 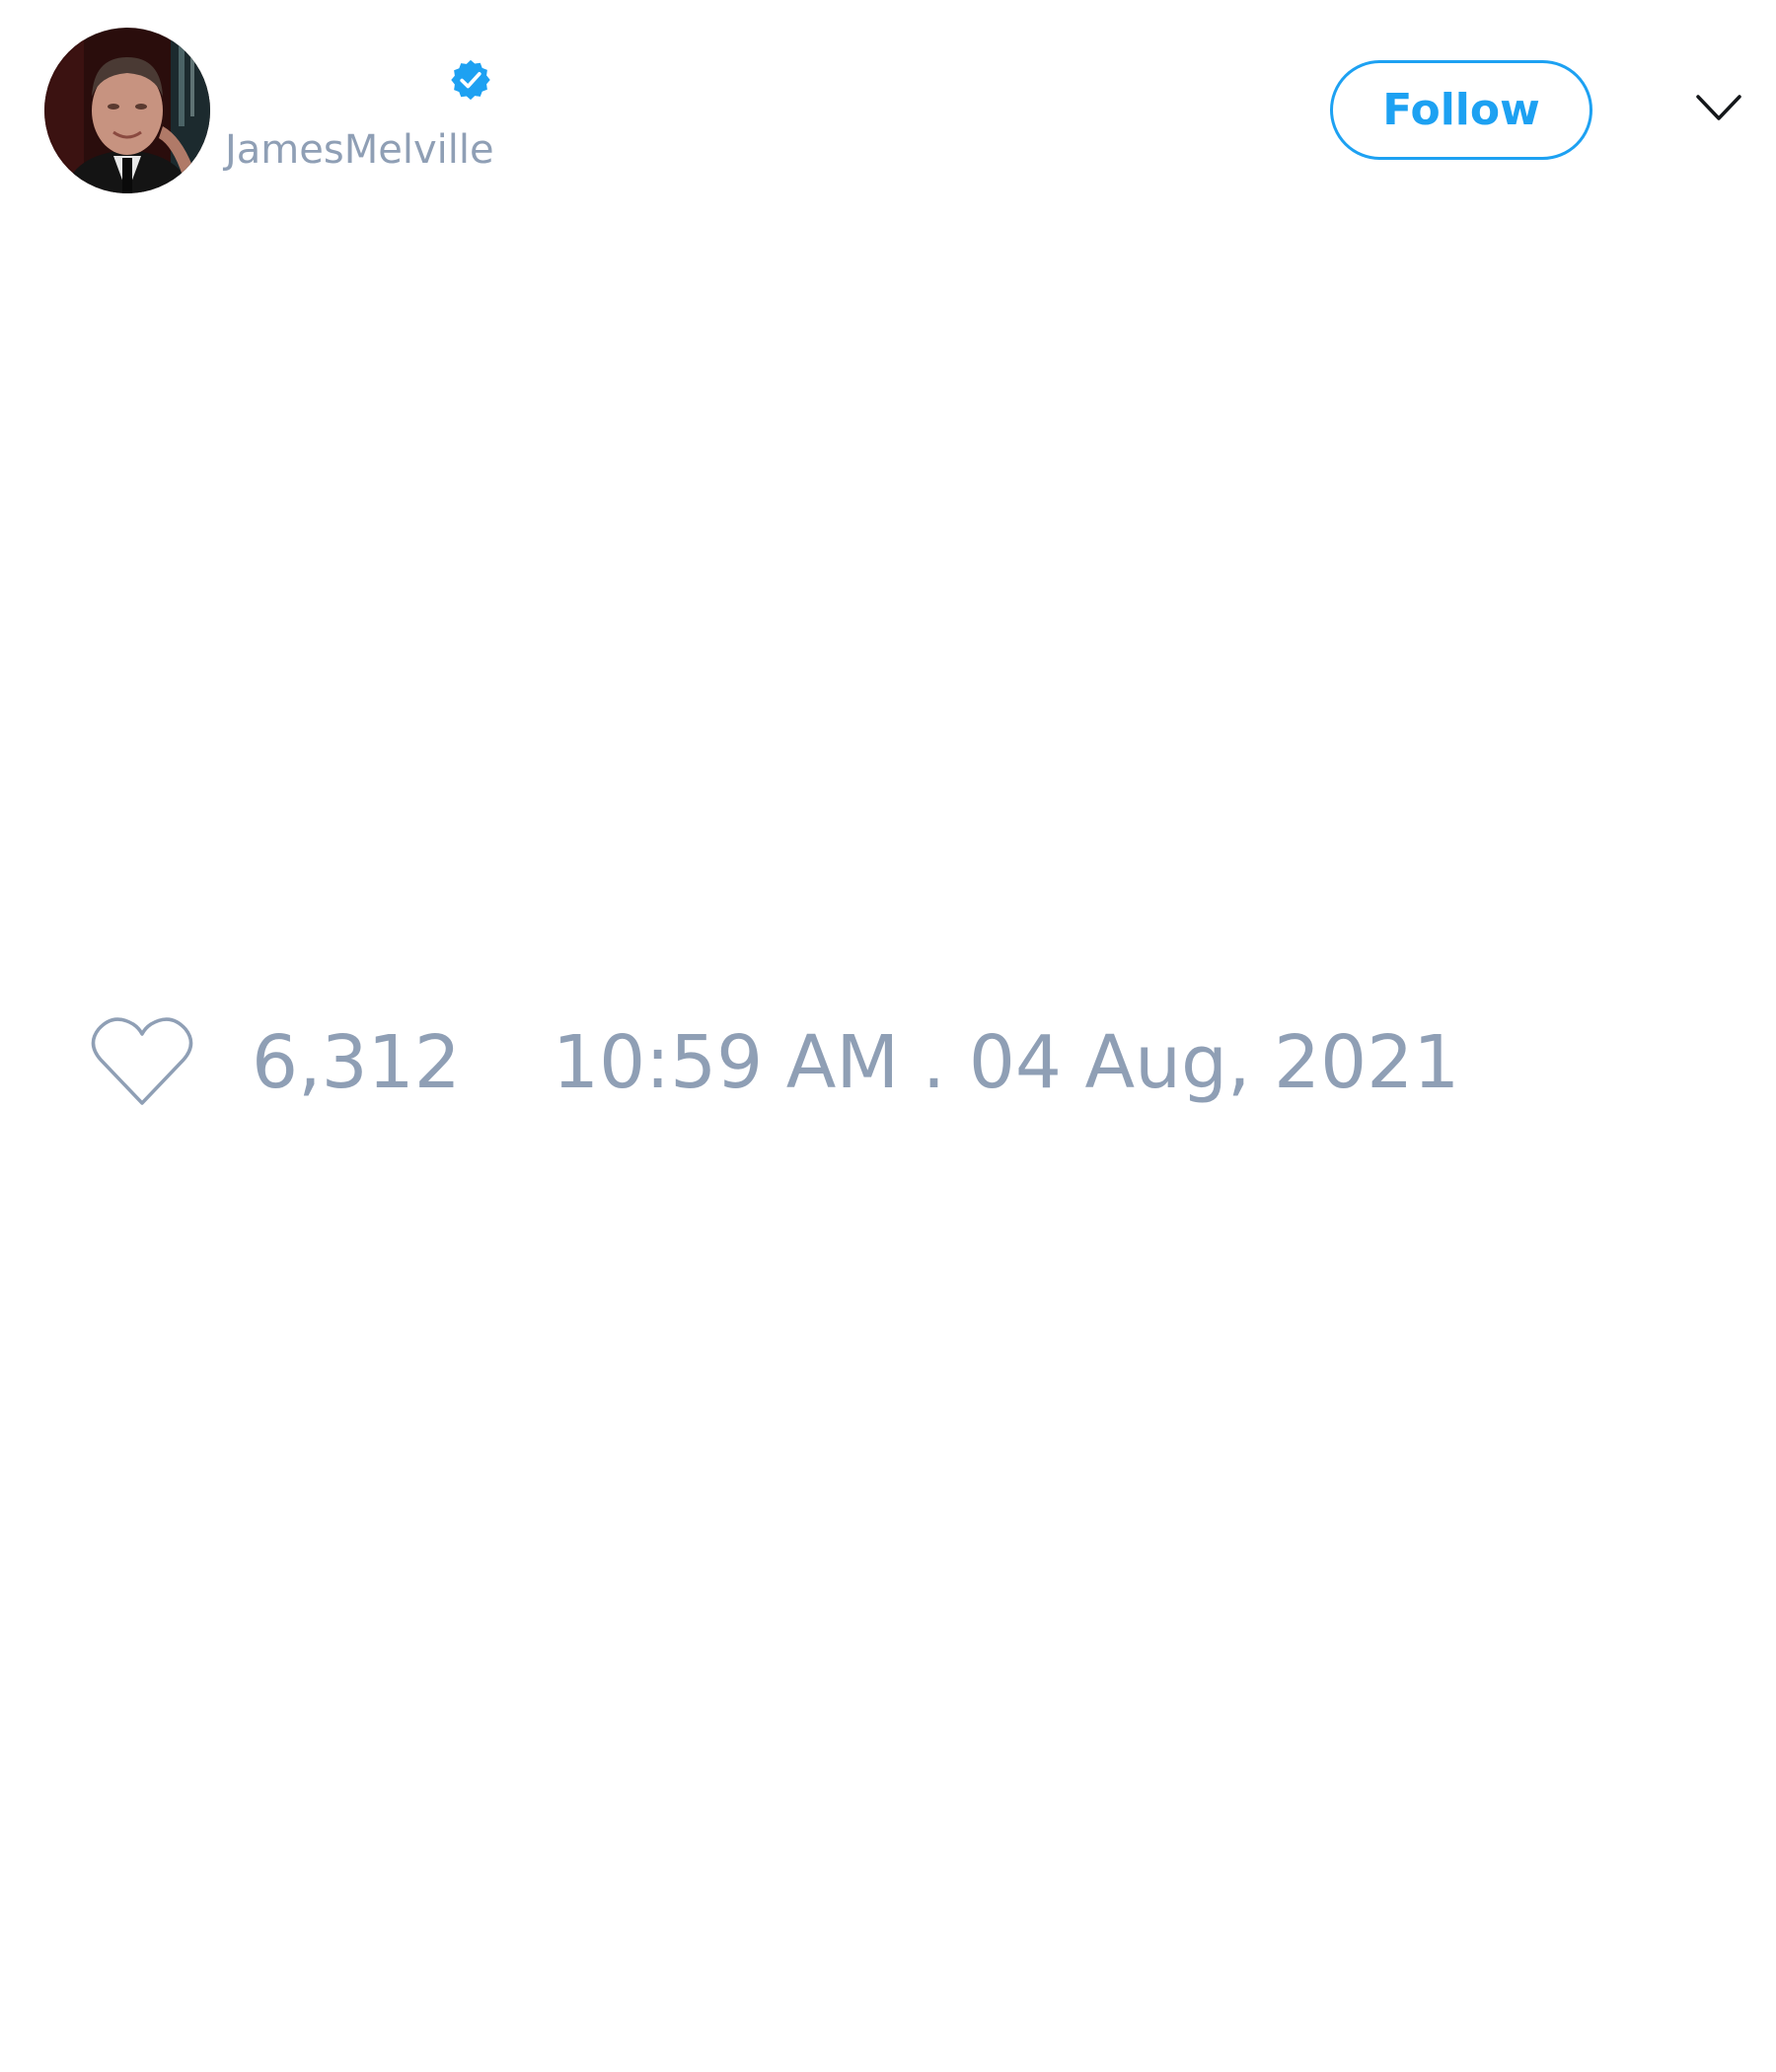 I want to click on follow-button: Follow, so click(x=1461, y=110).